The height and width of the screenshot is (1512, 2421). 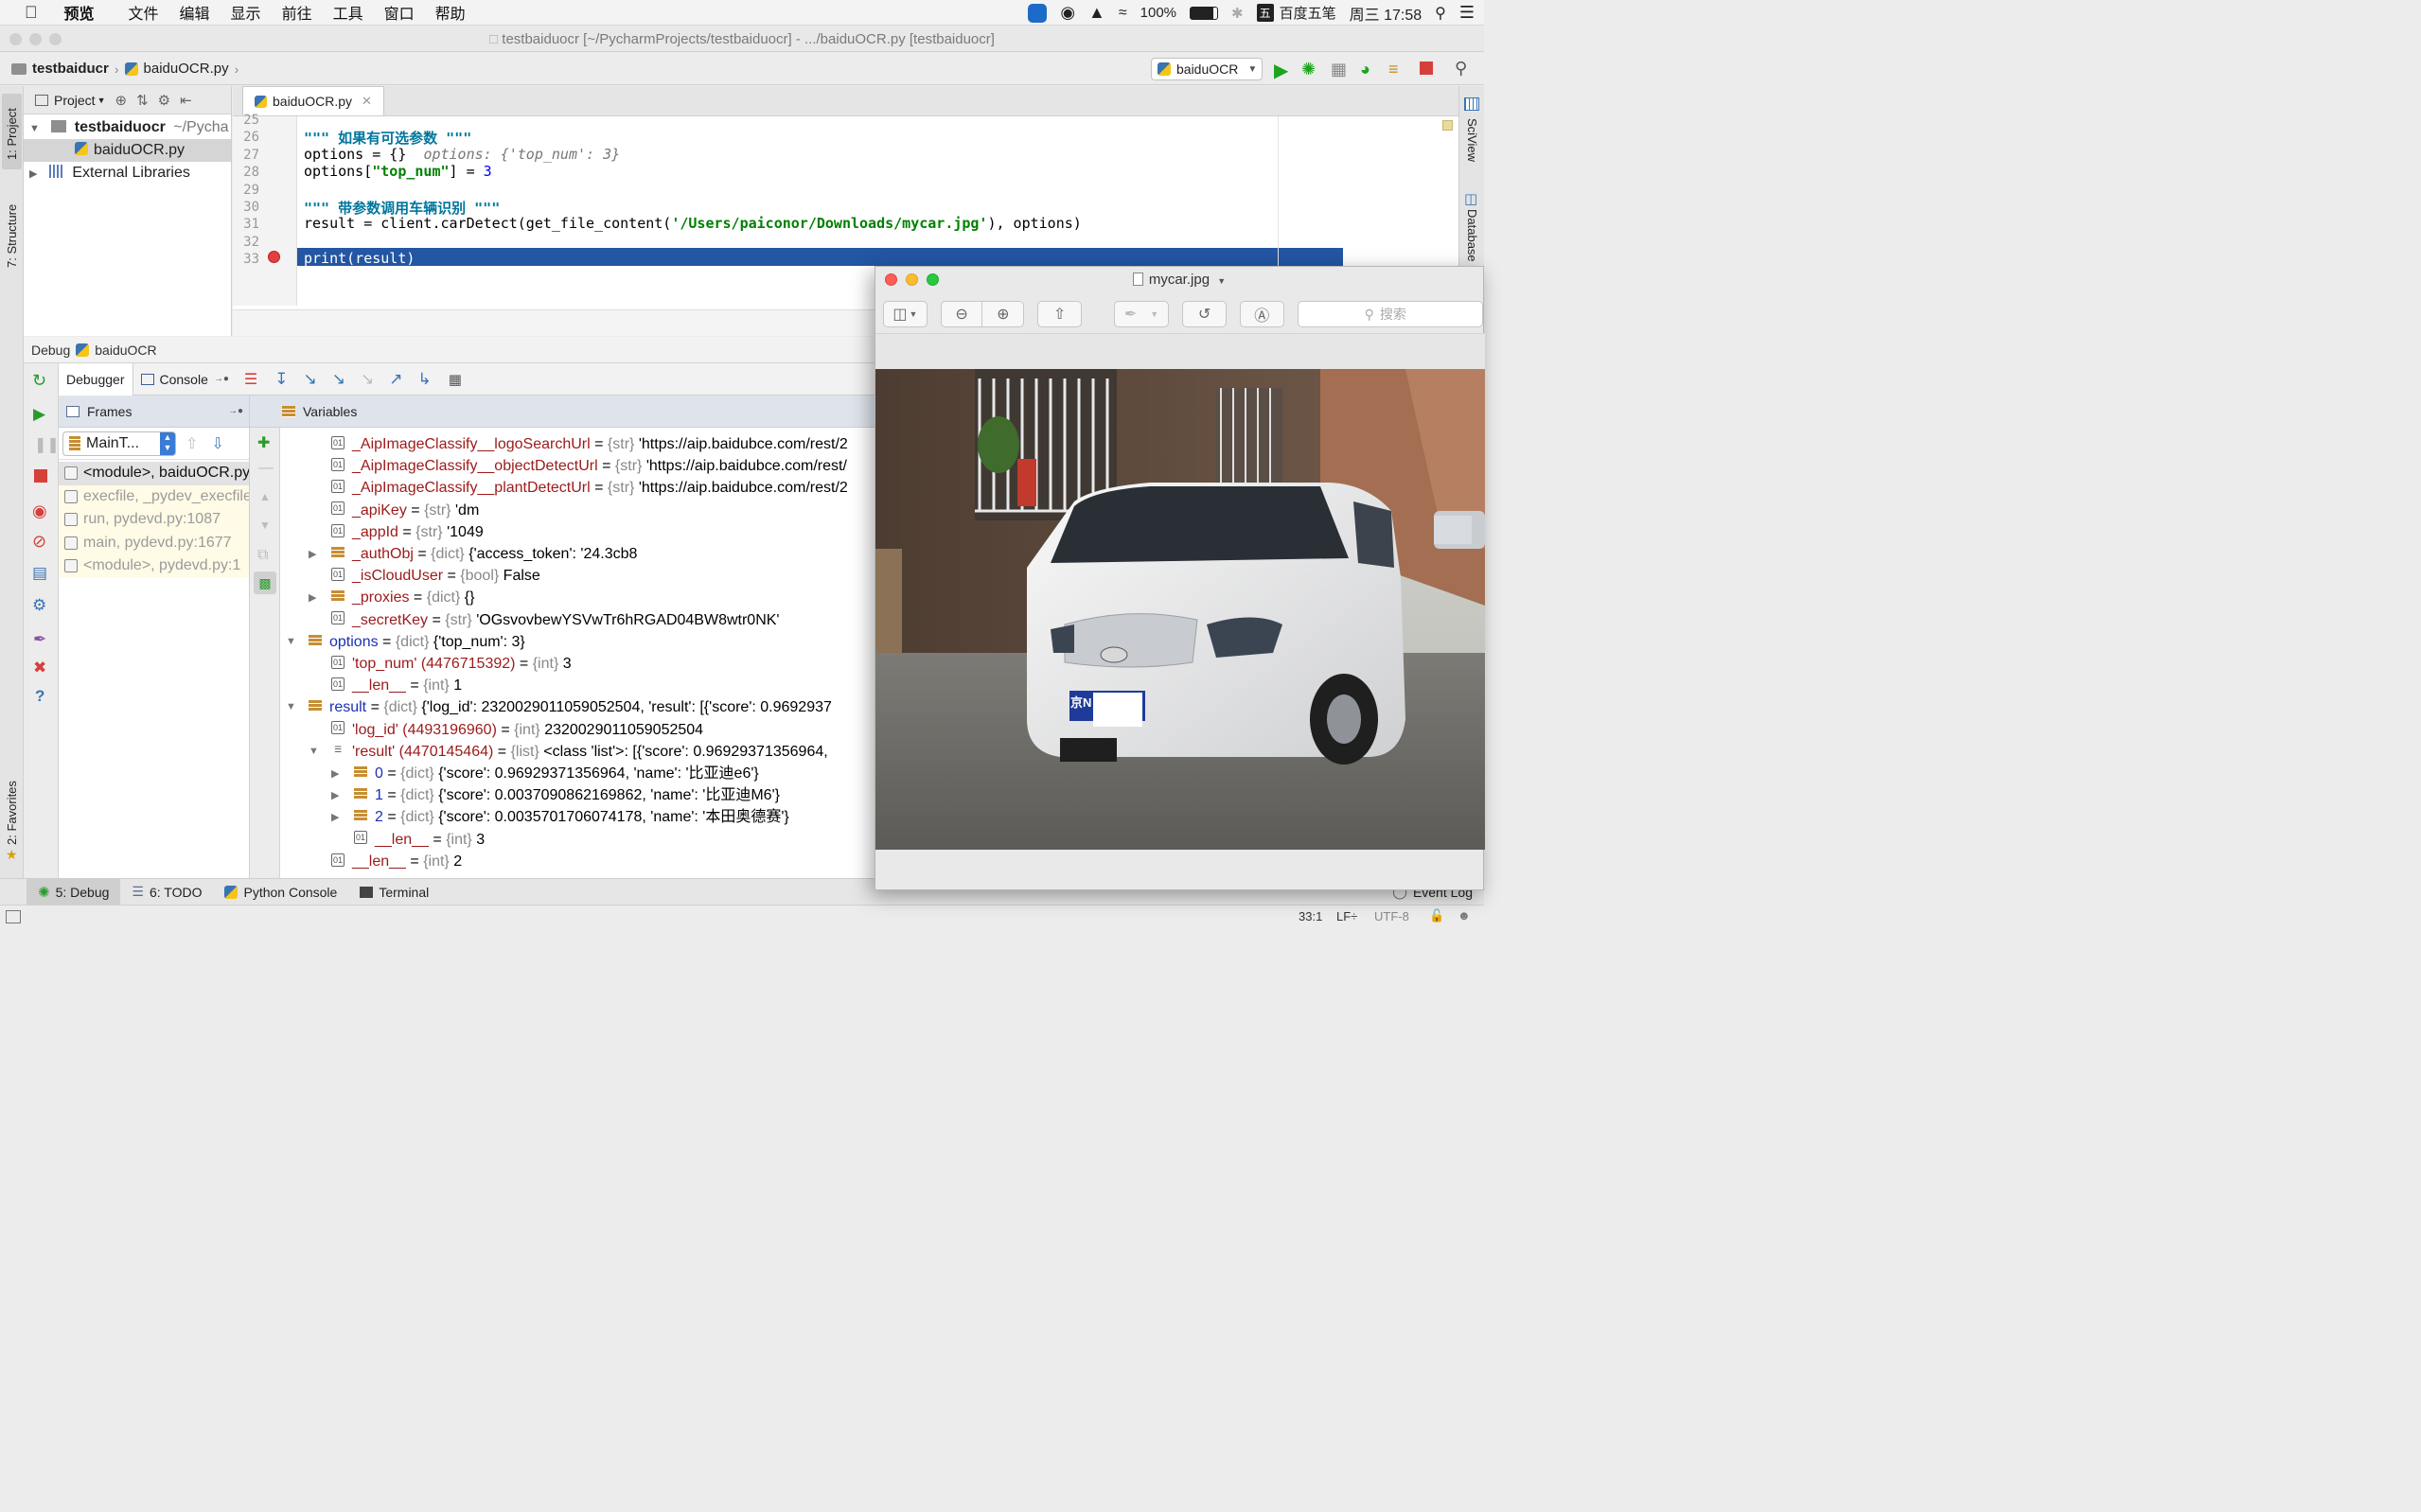 I want to click on variable-row: 01 _isCloudUser = {bool} False, so click(x=435, y=576).